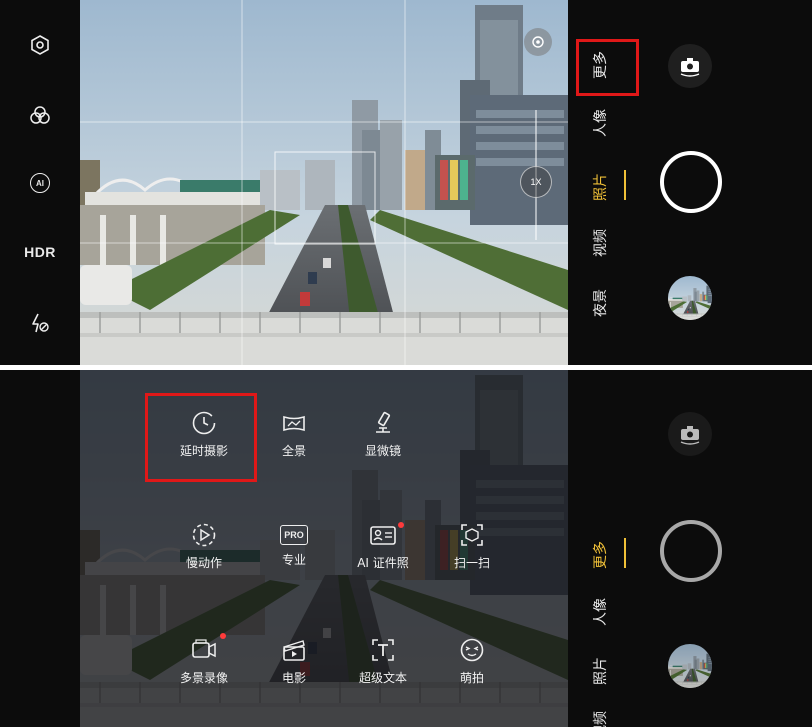 The height and width of the screenshot is (727, 812). Describe the element at coordinates (382, 678) in the screenshot. I see `mode-super-text-label: 超级文本` at that location.